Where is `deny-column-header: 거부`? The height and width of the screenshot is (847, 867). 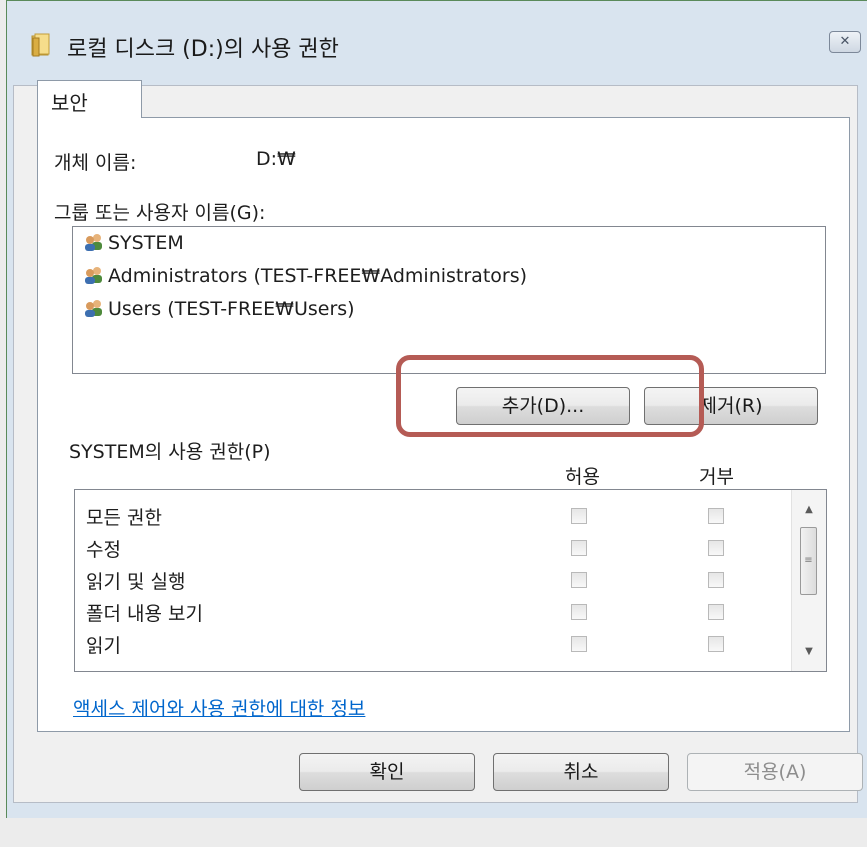 deny-column-header: 거부 is located at coordinates (716, 477).